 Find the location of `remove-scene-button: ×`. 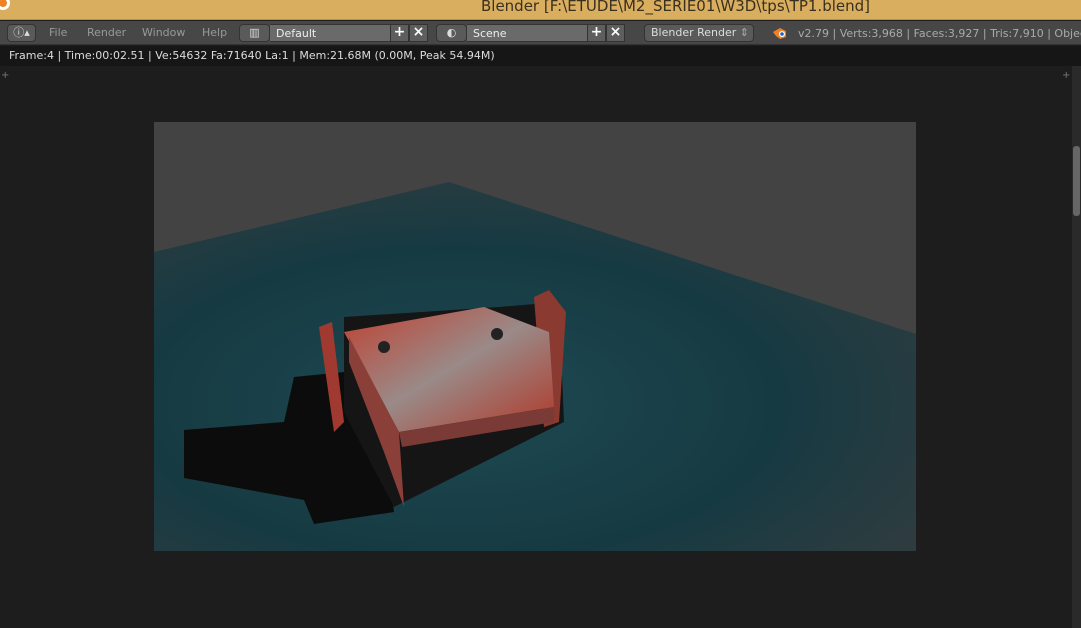

remove-scene-button: × is located at coordinates (615, 33).